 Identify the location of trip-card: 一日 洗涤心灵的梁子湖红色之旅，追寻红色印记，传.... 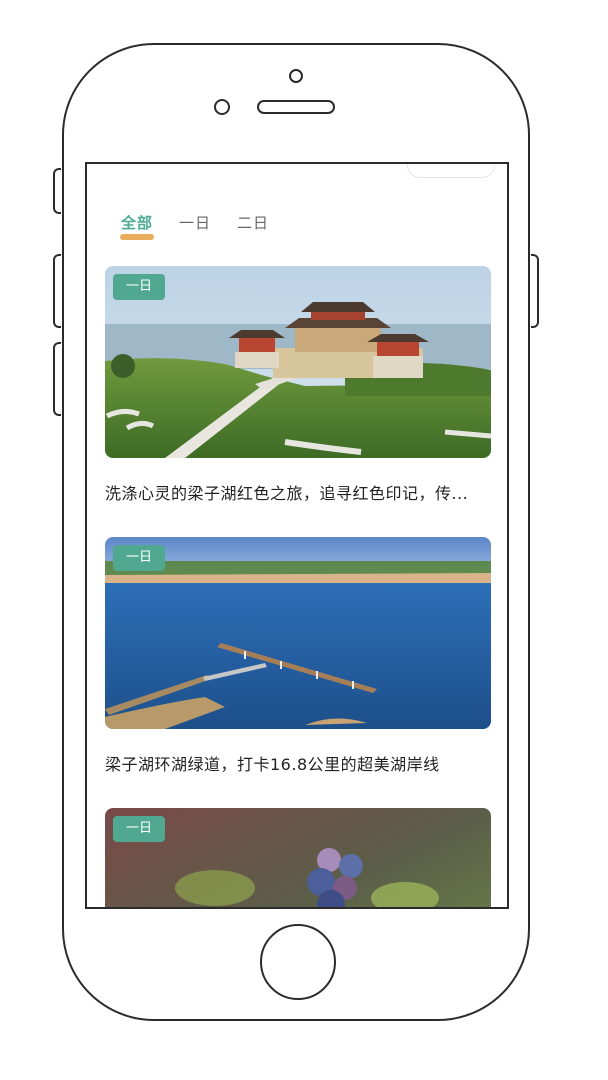
(298, 385).